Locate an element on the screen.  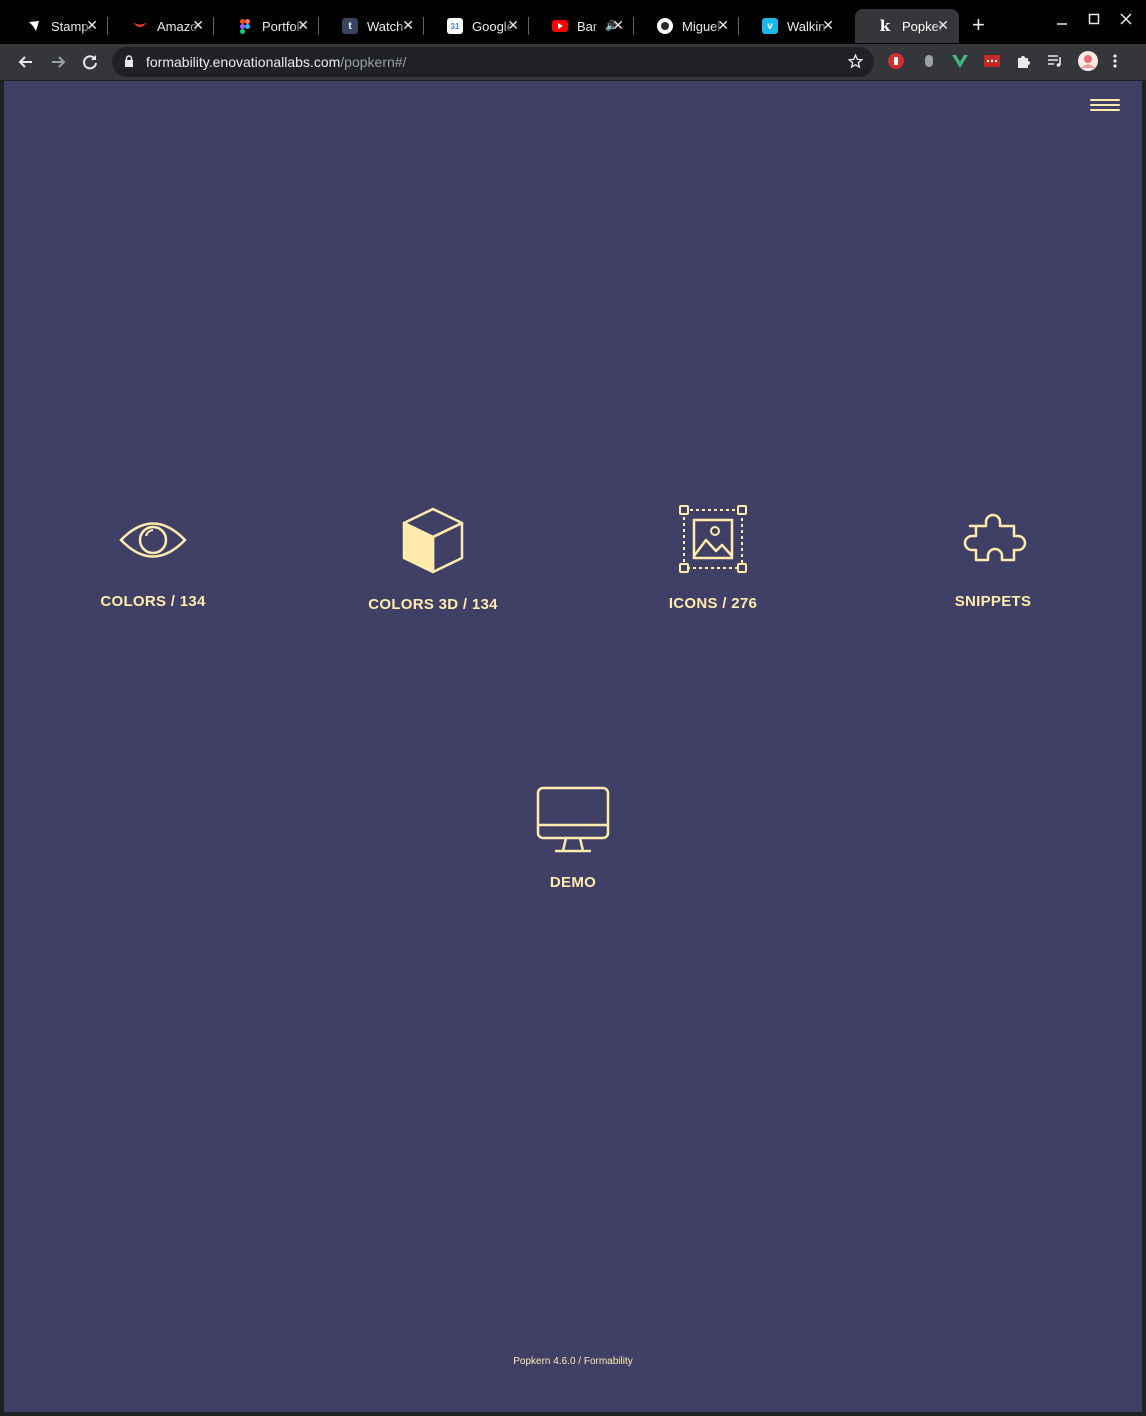
tab-bar: Bar 🔊 ✕ is located at coordinates (582, 26).